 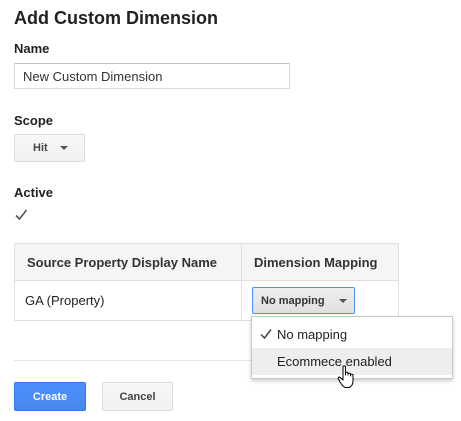 What do you see at coordinates (50, 396) in the screenshot?
I see `create-button: Create` at bounding box center [50, 396].